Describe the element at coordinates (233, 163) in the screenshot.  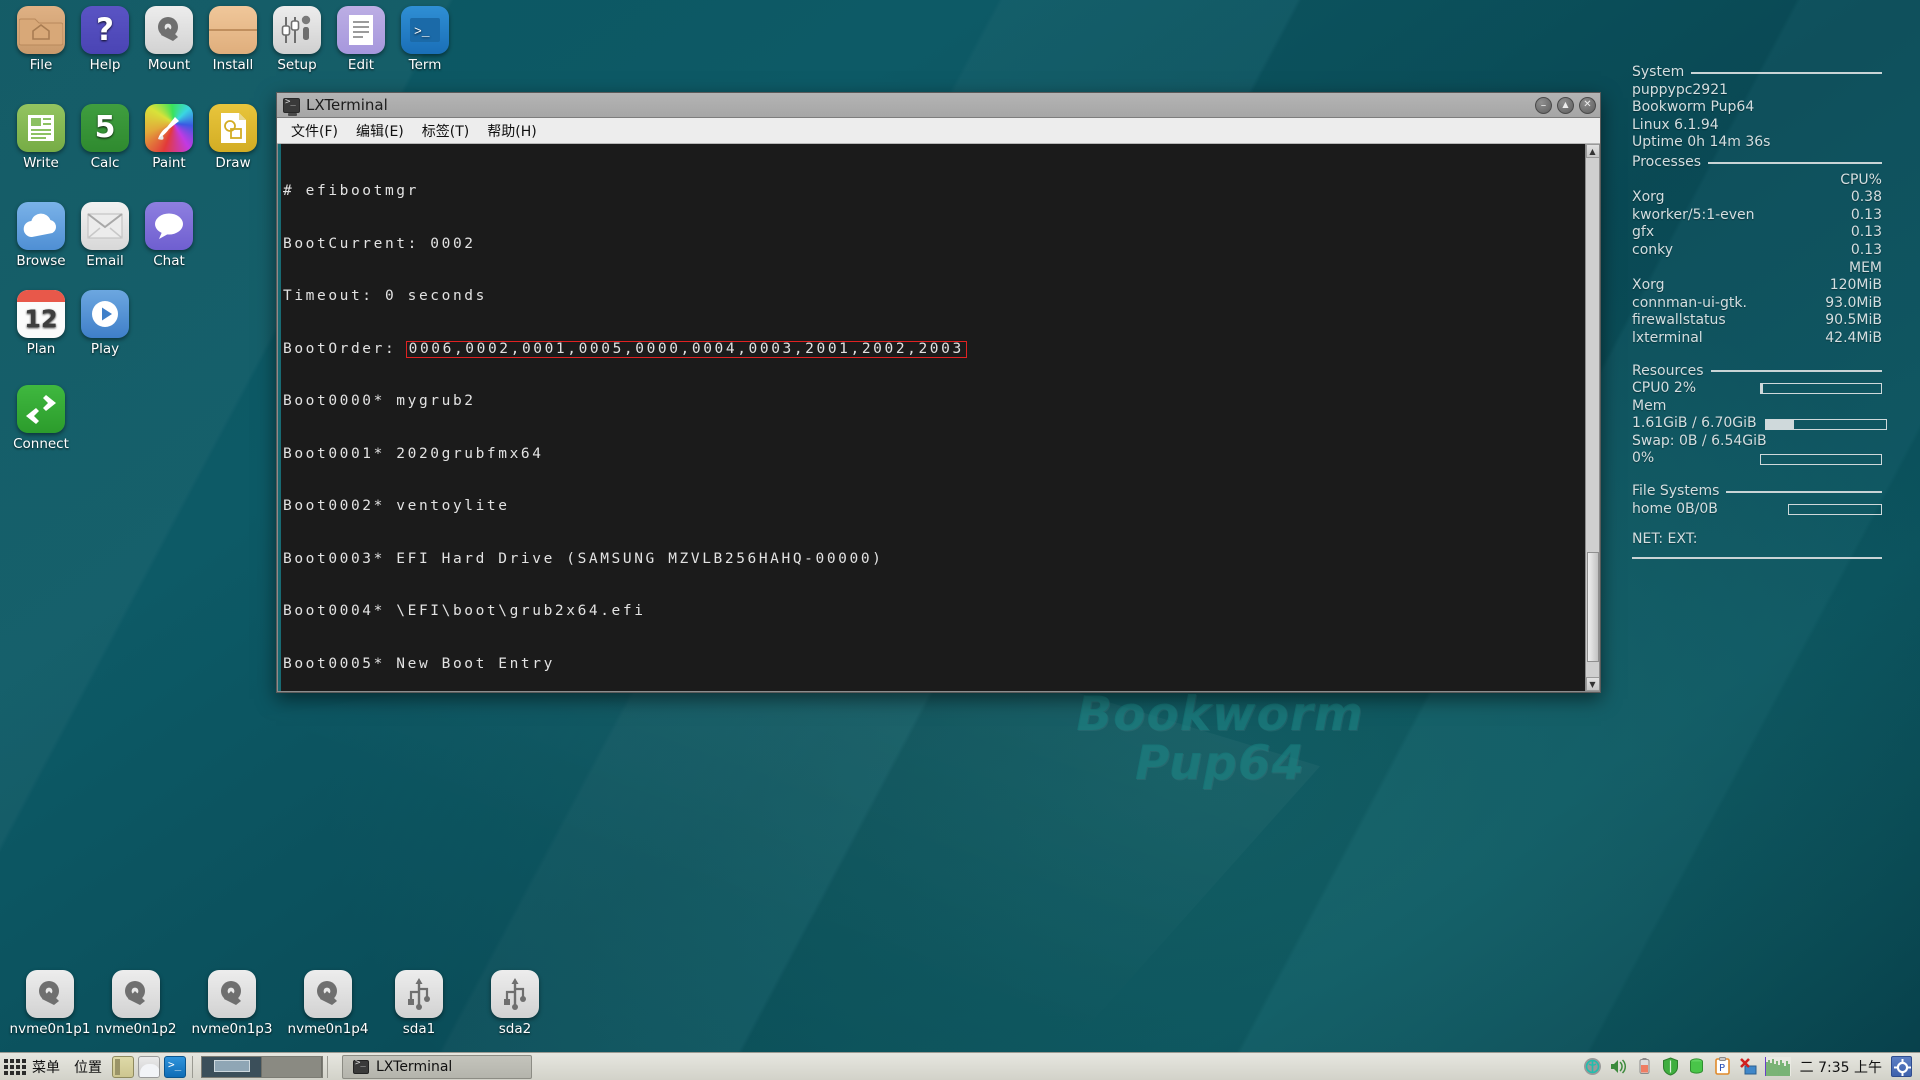
I see `desktop-icon-label: Draw` at that location.